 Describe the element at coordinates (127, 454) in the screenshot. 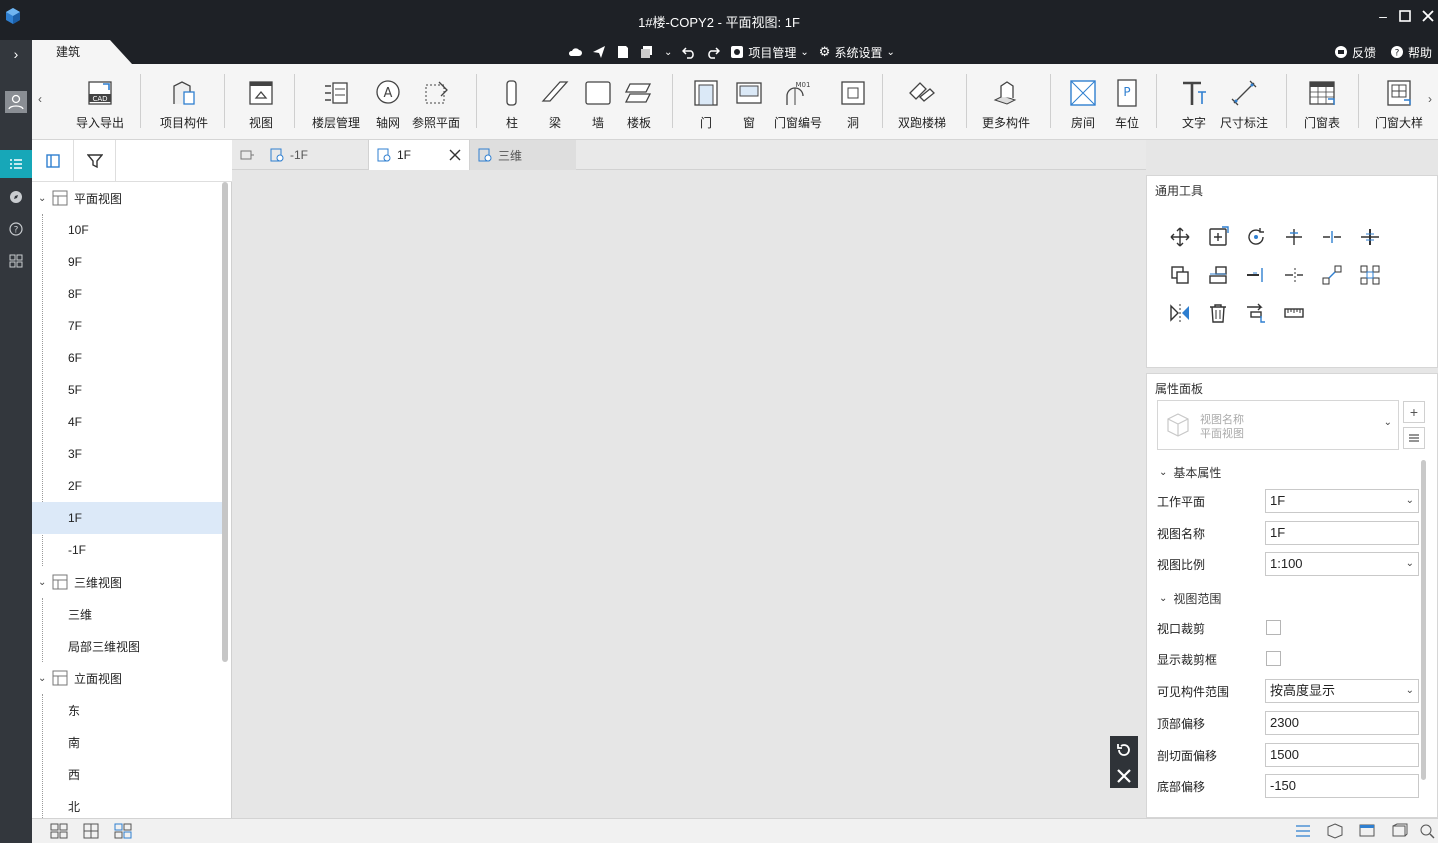

I see `tree-item: 3F` at that location.